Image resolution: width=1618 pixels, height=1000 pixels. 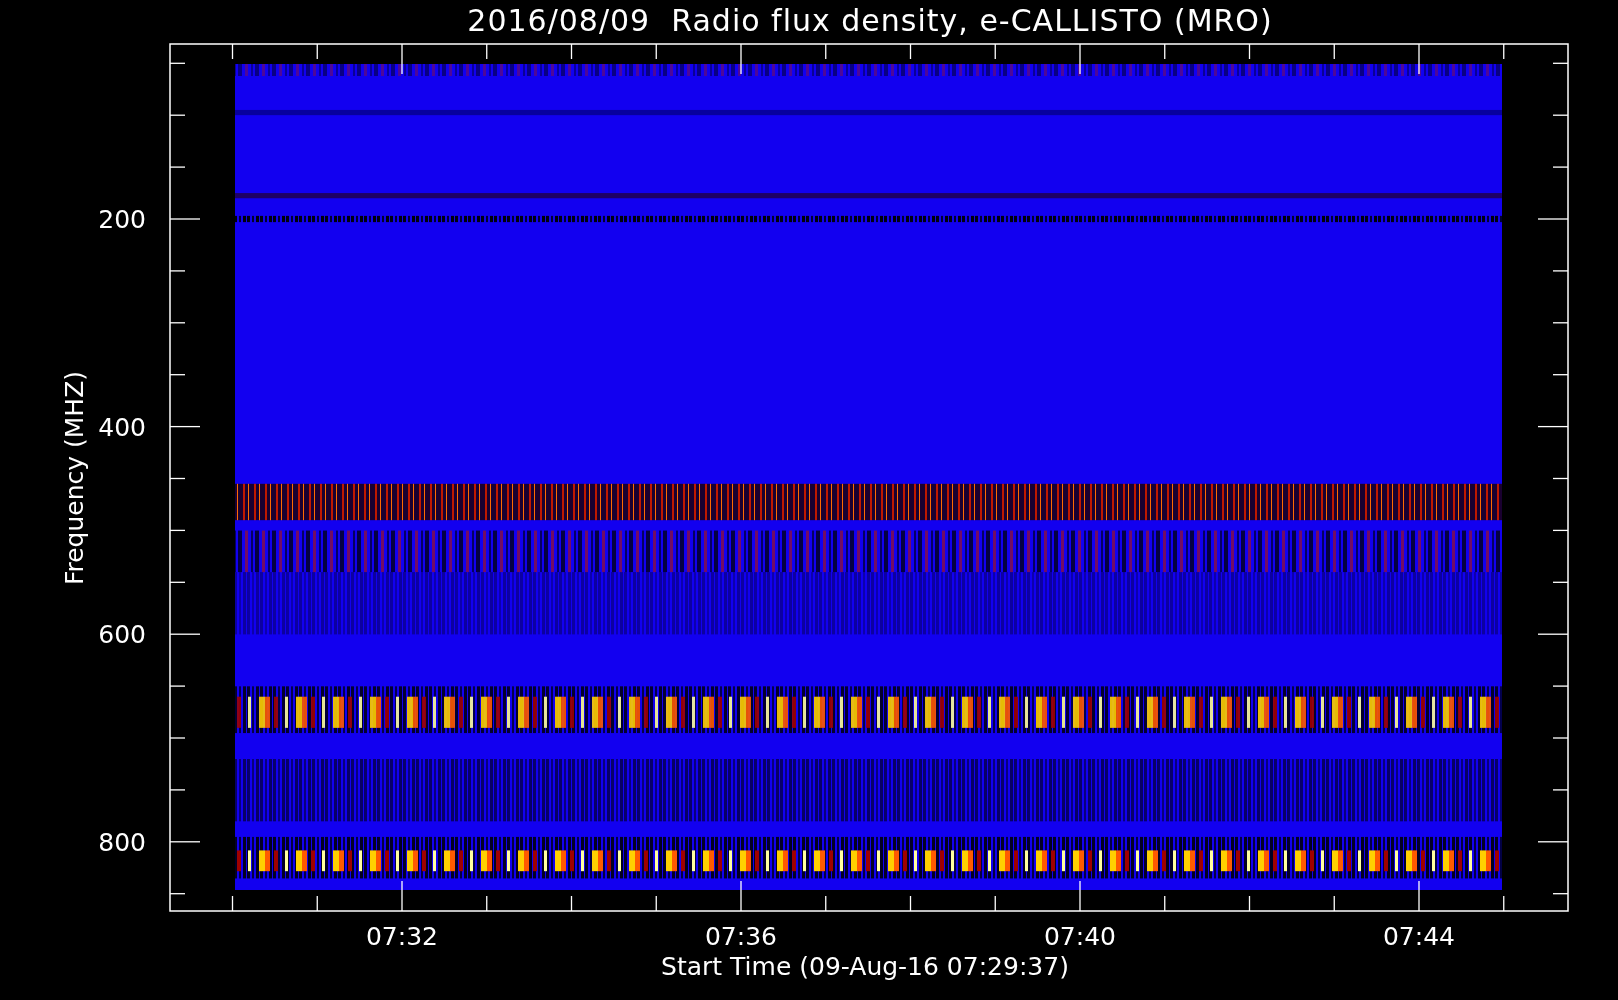 I want to click on x-tick-label: 07:32, so click(x=402, y=936).